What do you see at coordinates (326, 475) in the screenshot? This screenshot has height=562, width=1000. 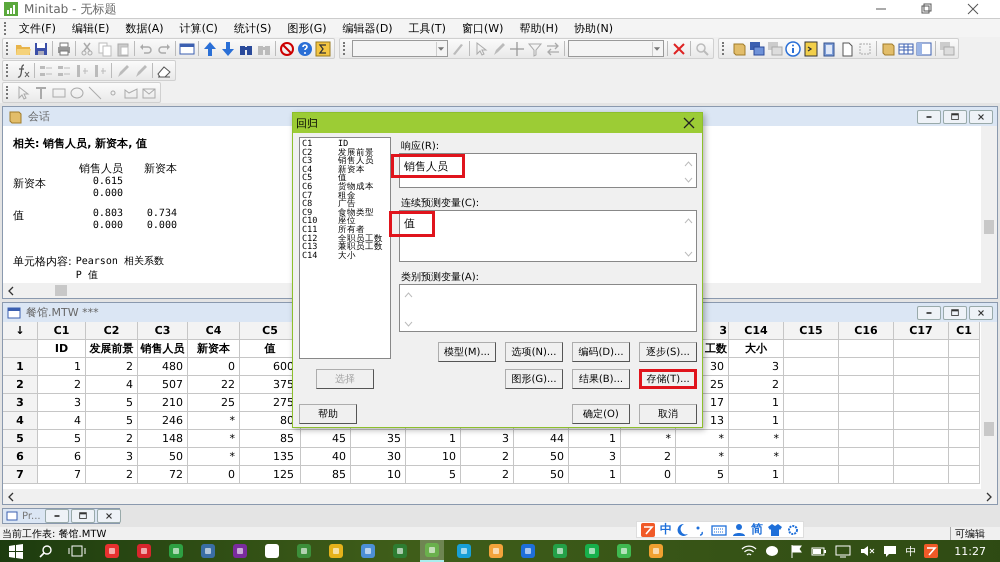 I see `table-cell: 85` at bounding box center [326, 475].